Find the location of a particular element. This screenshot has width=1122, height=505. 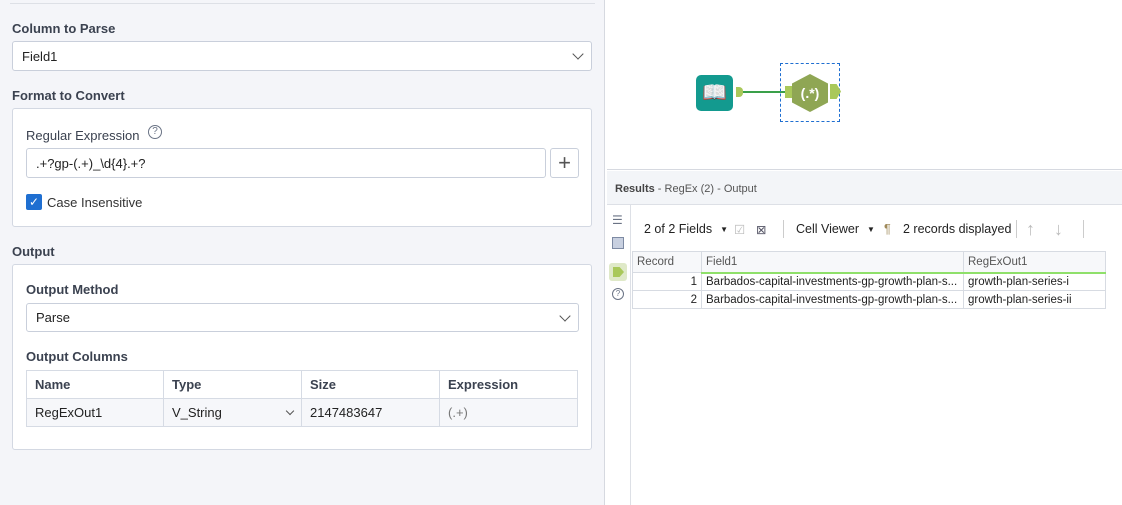

grid-header-record: Record is located at coordinates (667, 262).